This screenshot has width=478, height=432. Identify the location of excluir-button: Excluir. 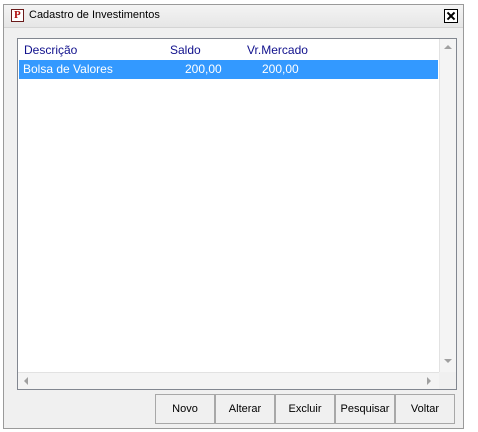
(305, 409).